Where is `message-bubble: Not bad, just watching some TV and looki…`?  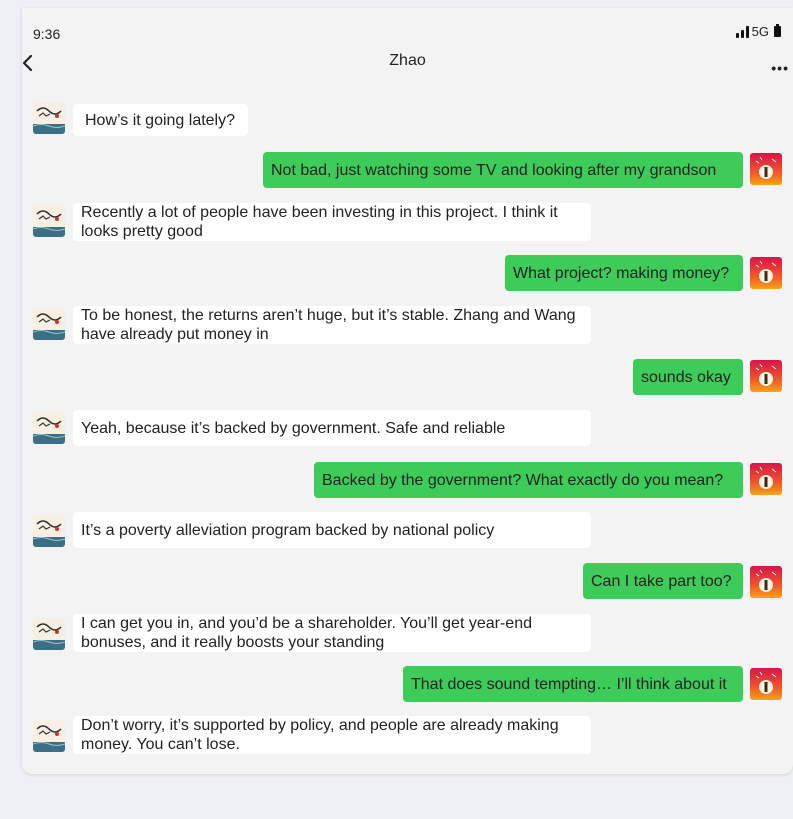 message-bubble: Not bad, just watching some TV and looki… is located at coordinates (503, 170).